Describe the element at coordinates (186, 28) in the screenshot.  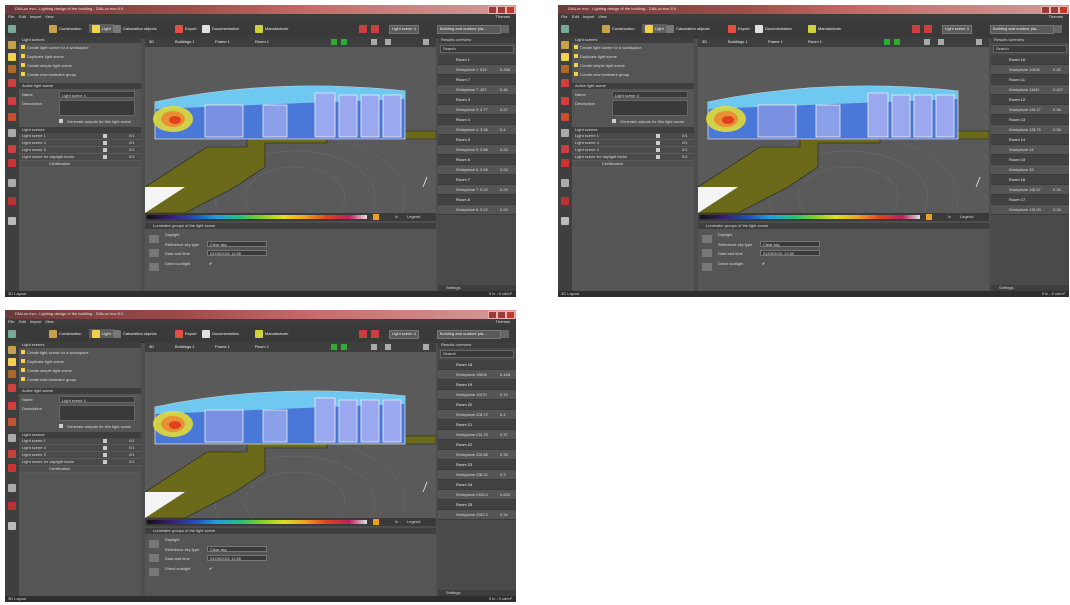
I see `mode-export: Export` at that location.